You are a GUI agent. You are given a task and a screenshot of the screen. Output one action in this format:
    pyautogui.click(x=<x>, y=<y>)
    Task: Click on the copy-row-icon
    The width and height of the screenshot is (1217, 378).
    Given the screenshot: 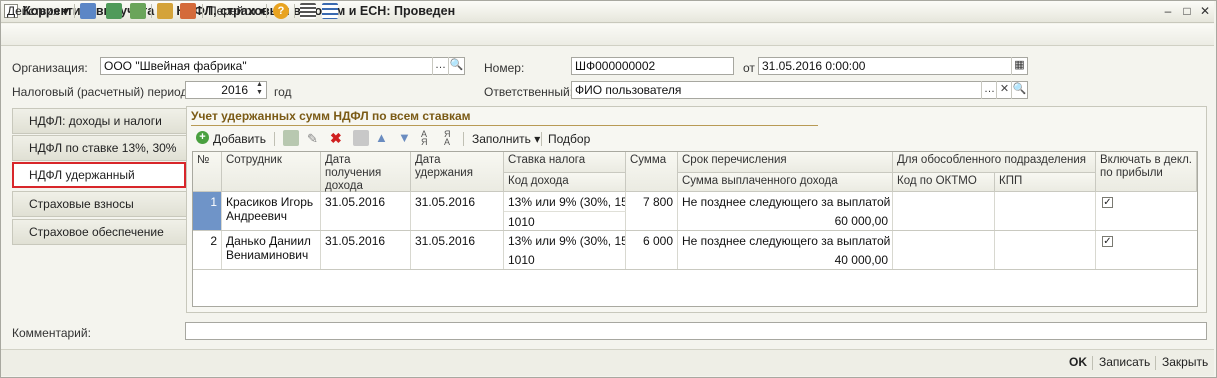 What is the action you would take?
    pyautogui.click(x=291, y=138)
    